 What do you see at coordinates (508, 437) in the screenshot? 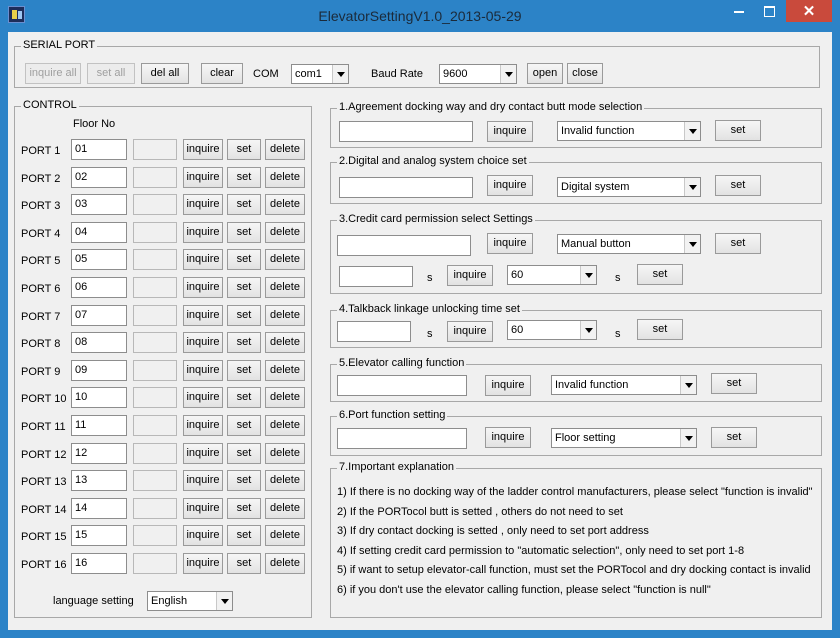
I see `section-6-inquire-button: inquire` at bounding box center [508, 437].